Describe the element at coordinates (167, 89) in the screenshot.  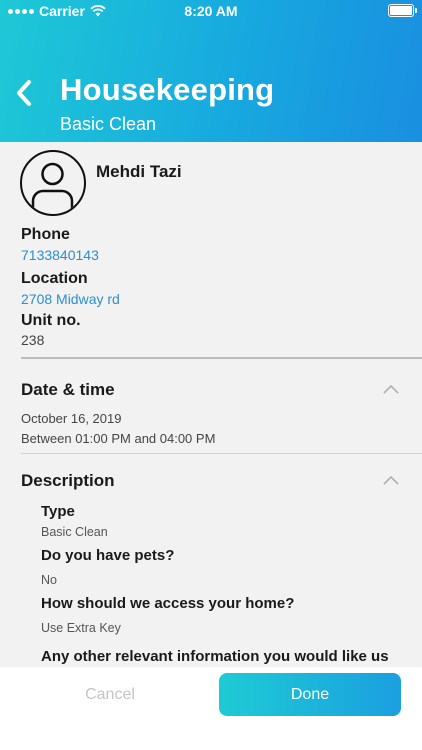
I see `page-title: Housekeeping` at that location.